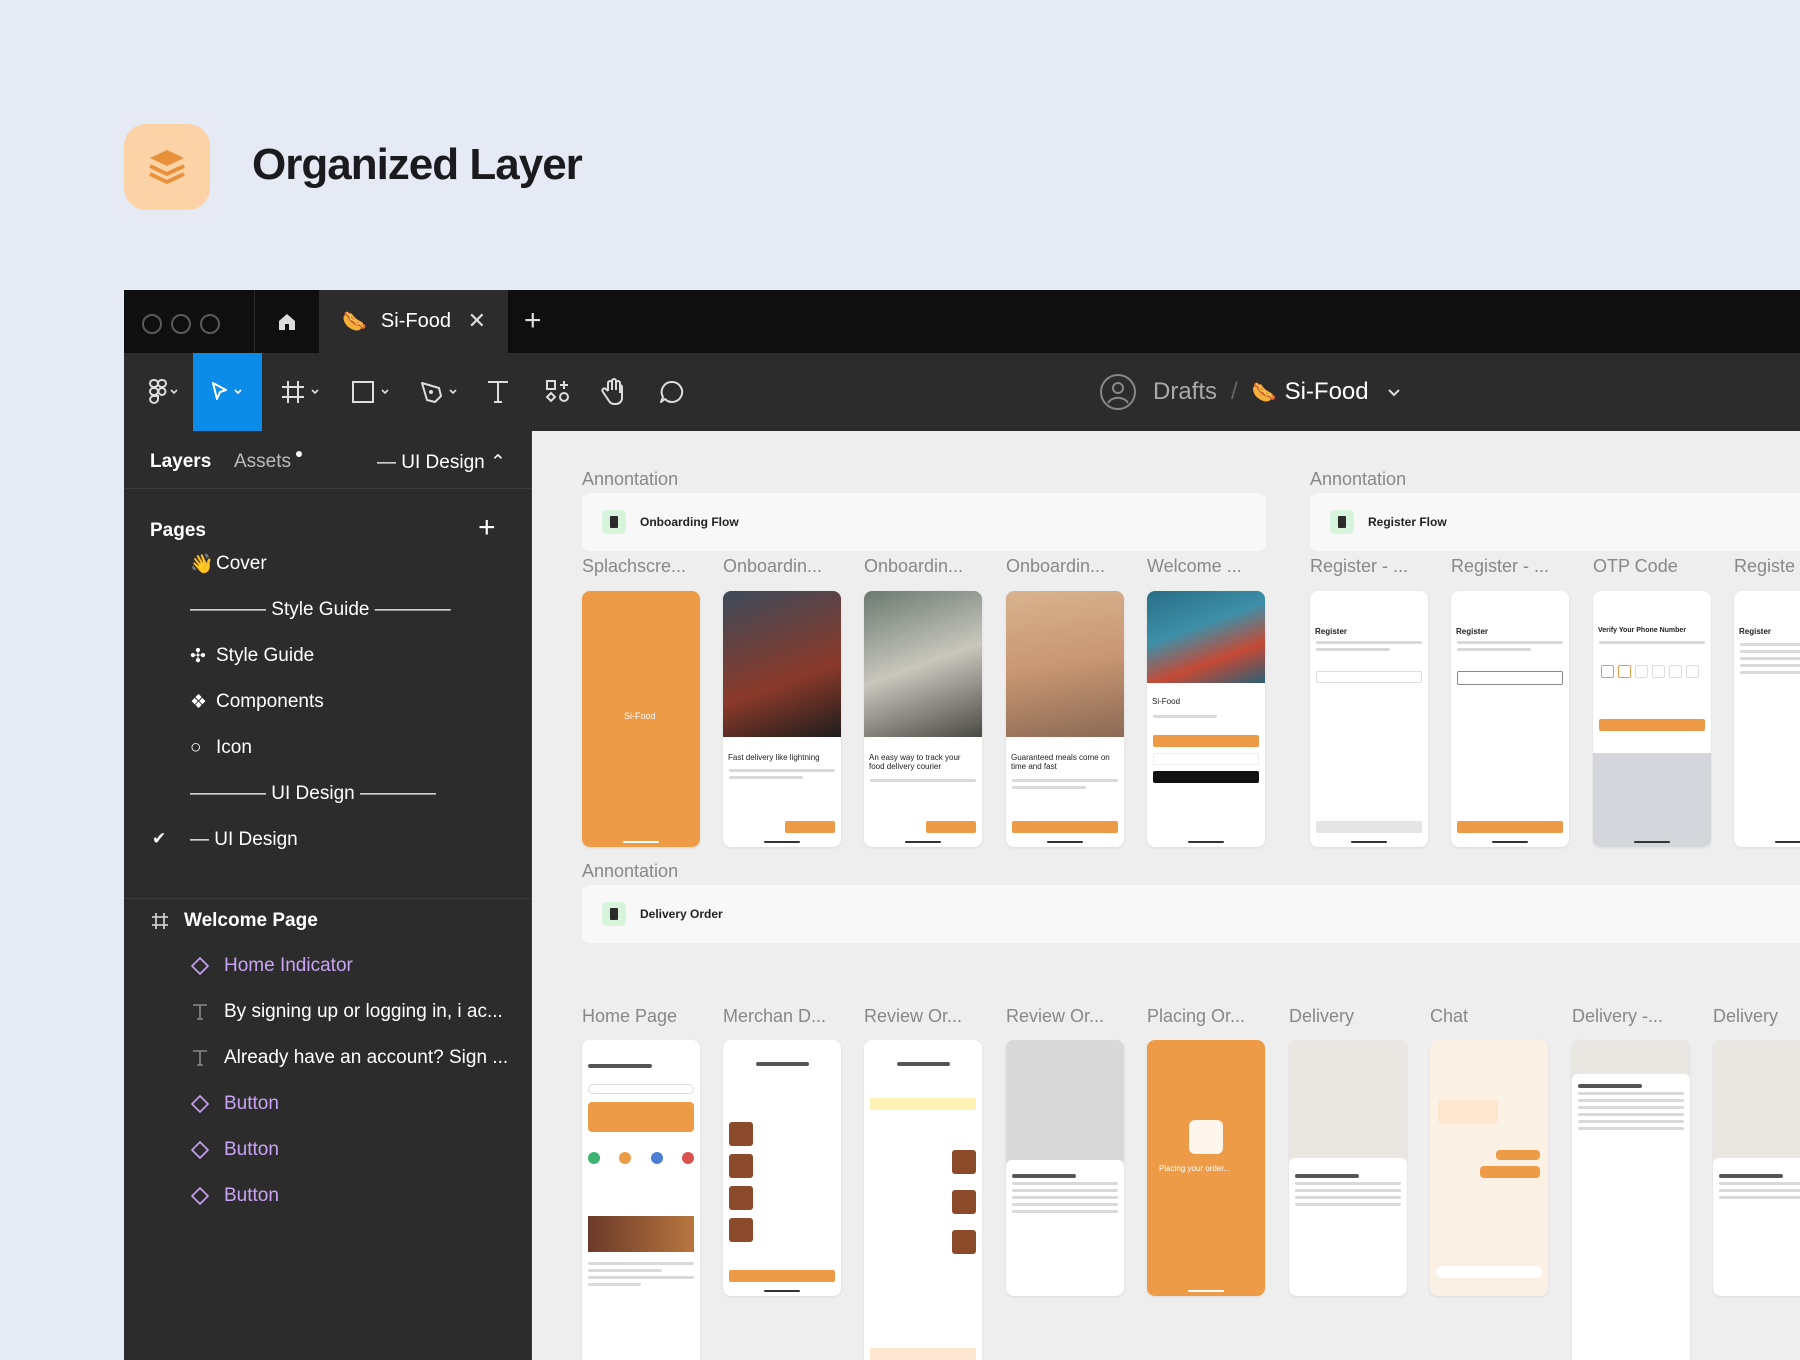 This screenshot has height=1360, width=1800. Describe the element at coordinates (234, 921) in the screenshot. I see `layer-frame-welcome-page: Welcome Page` at that location.